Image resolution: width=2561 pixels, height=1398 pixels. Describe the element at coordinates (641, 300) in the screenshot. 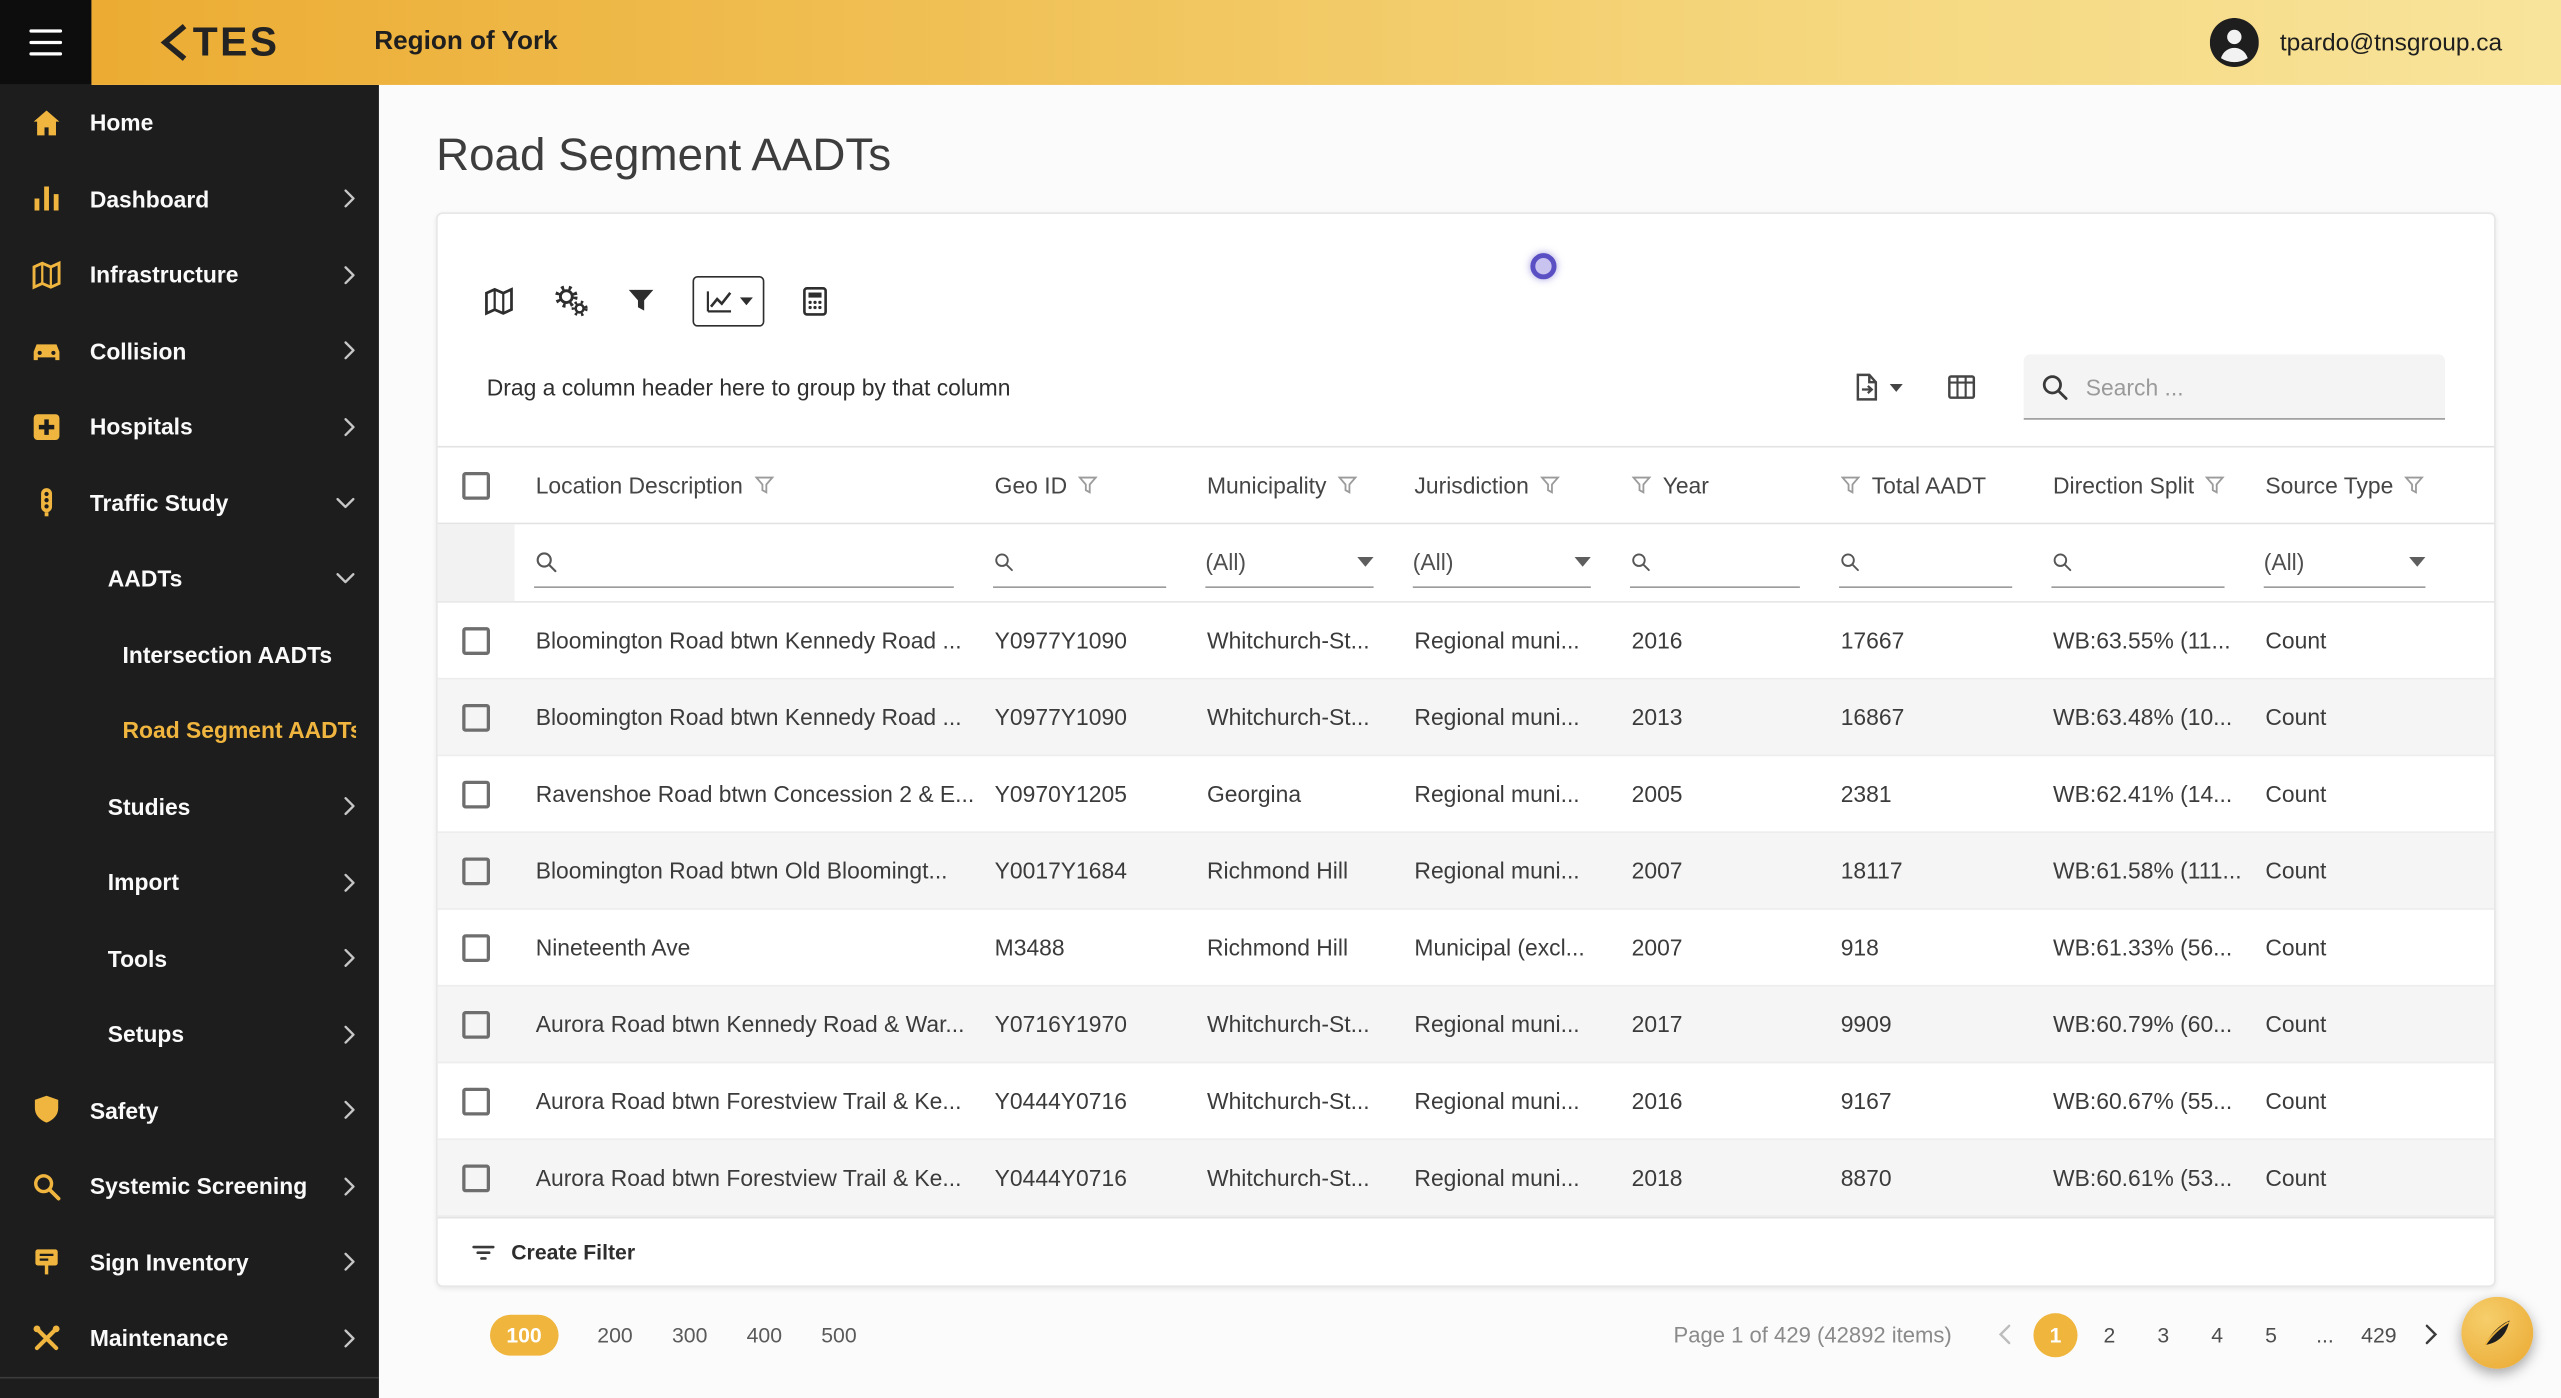

I see `filter-button` at that location.